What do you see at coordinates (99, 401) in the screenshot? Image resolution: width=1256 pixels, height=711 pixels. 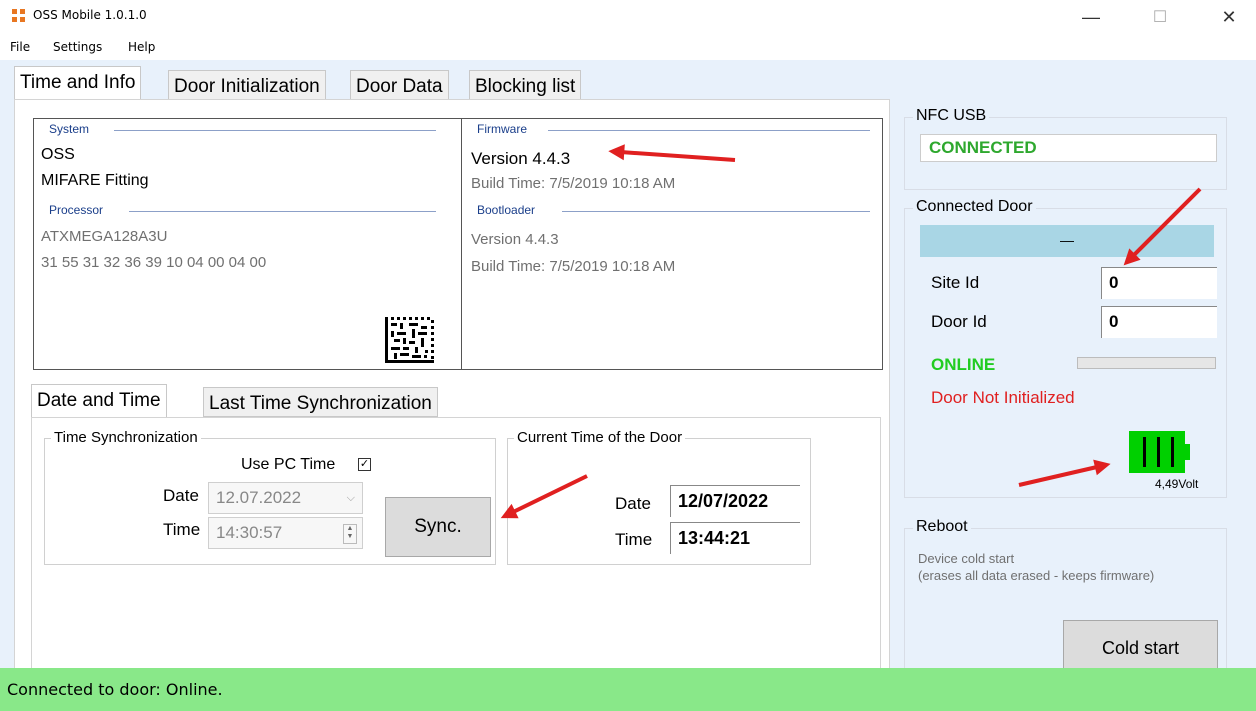 I see `tab-date-and-time: Date and Time` at bounding box center [99, 401].